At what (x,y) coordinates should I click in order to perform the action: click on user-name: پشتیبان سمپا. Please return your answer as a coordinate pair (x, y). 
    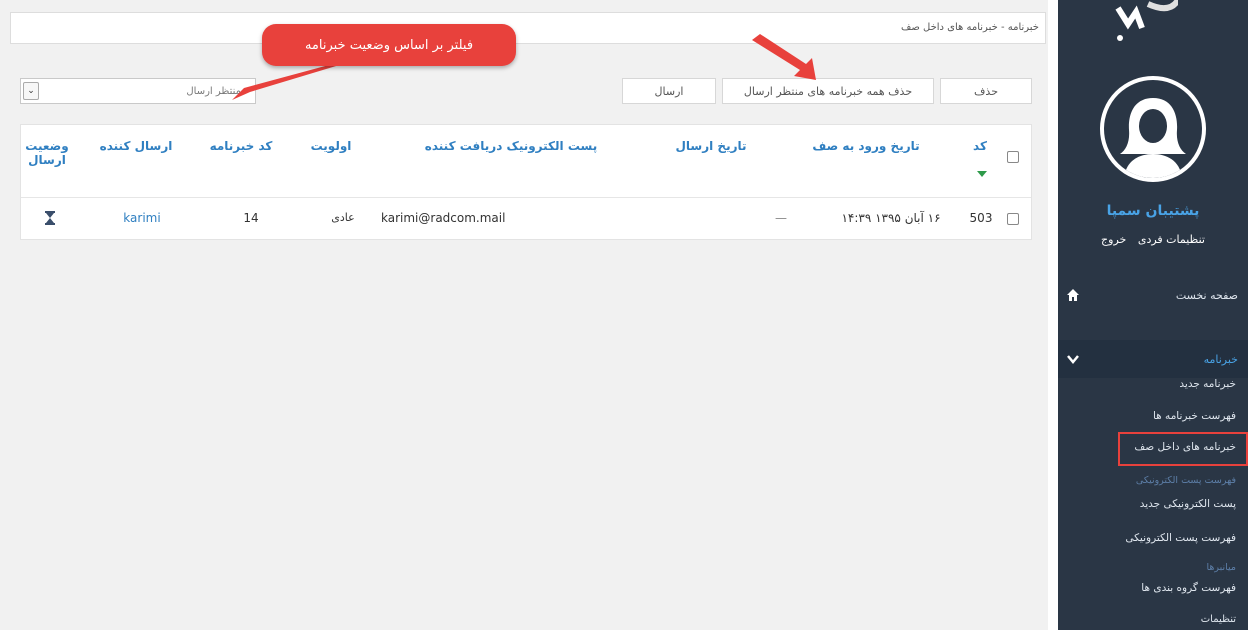
    Looking at the image, I should click on (1153, 211).